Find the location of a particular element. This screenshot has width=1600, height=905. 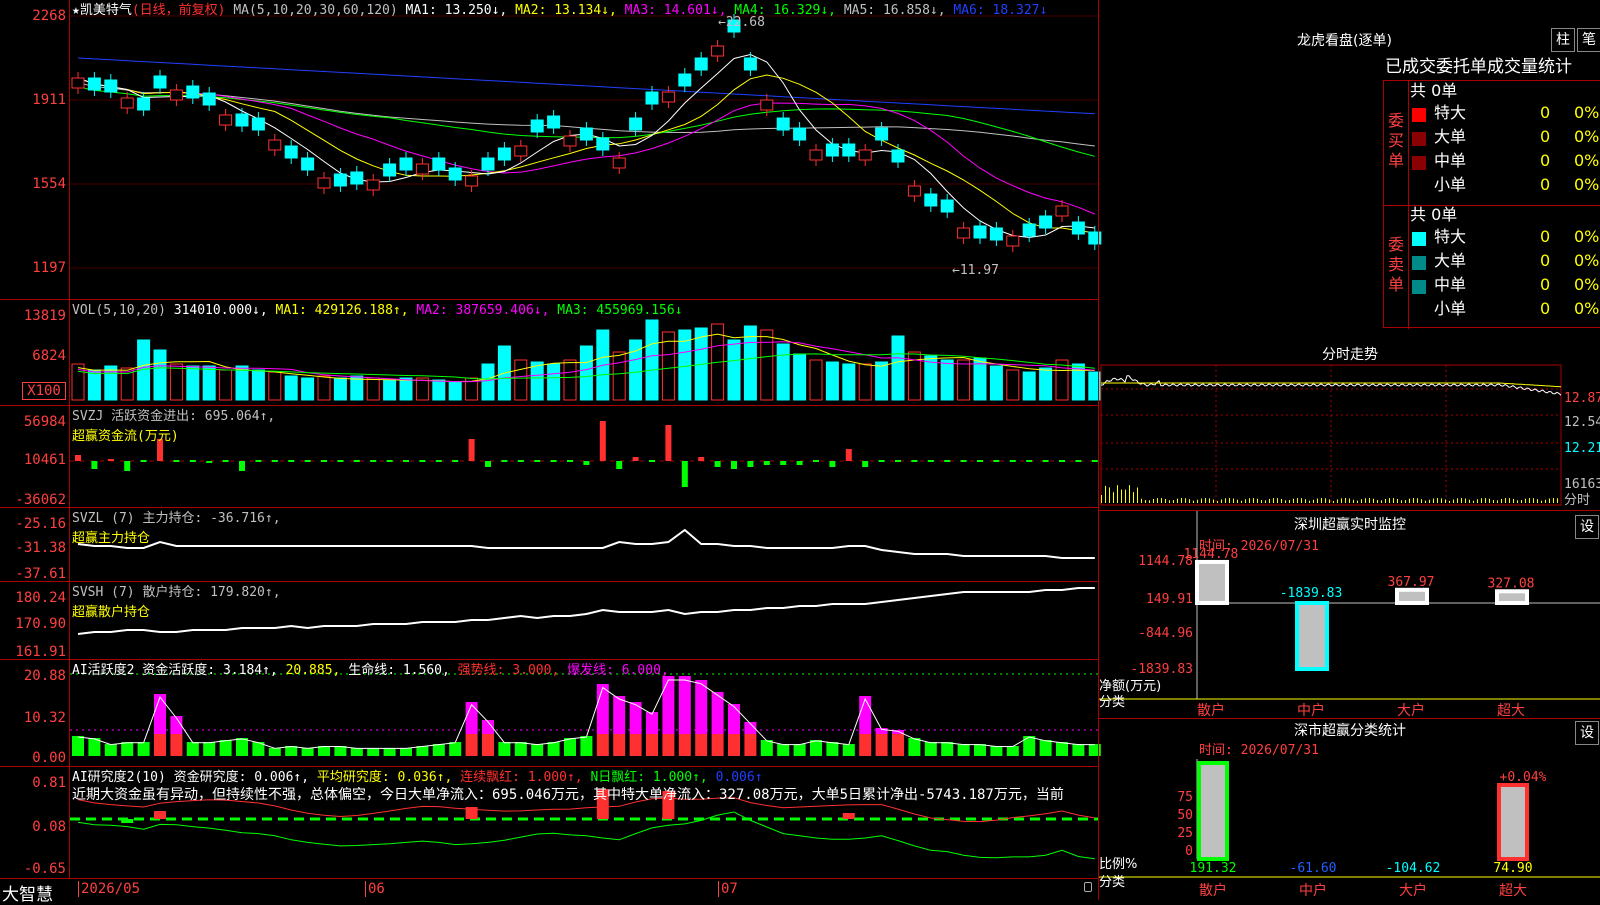

high-price-label: ←22.68 is located at coordinates (741, 22).